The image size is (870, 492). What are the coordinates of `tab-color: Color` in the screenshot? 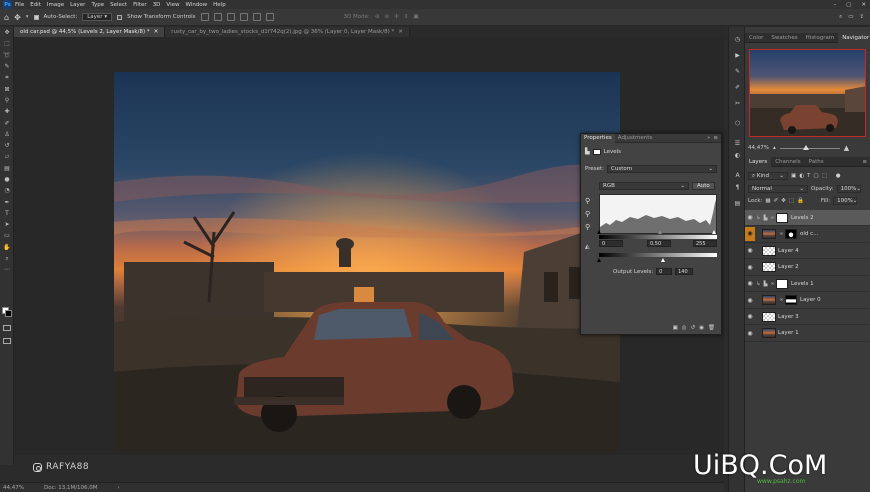 It's located at (756, 38).